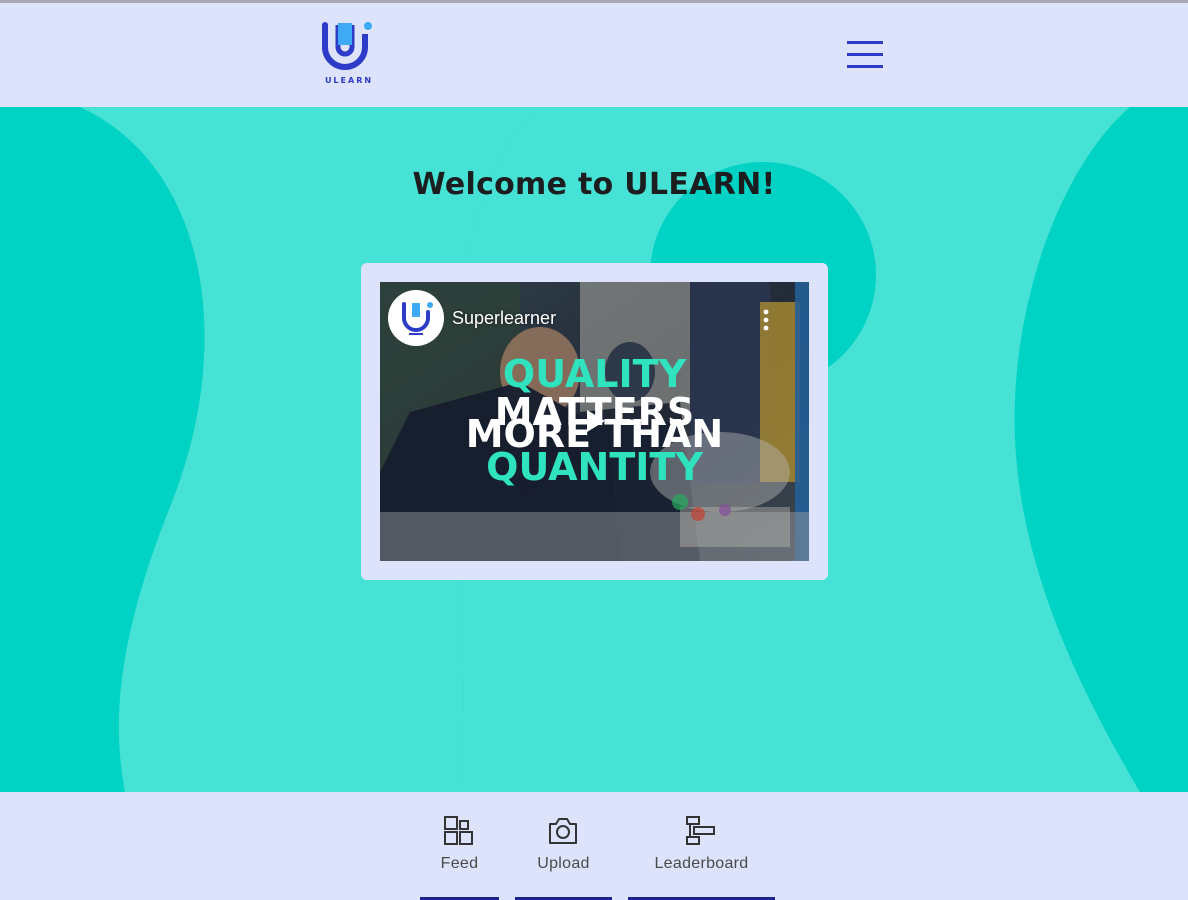  What do you see at coordinates (563, 831) in the screenshot?
I see `camera-icon` at bounding box center [563, 831].